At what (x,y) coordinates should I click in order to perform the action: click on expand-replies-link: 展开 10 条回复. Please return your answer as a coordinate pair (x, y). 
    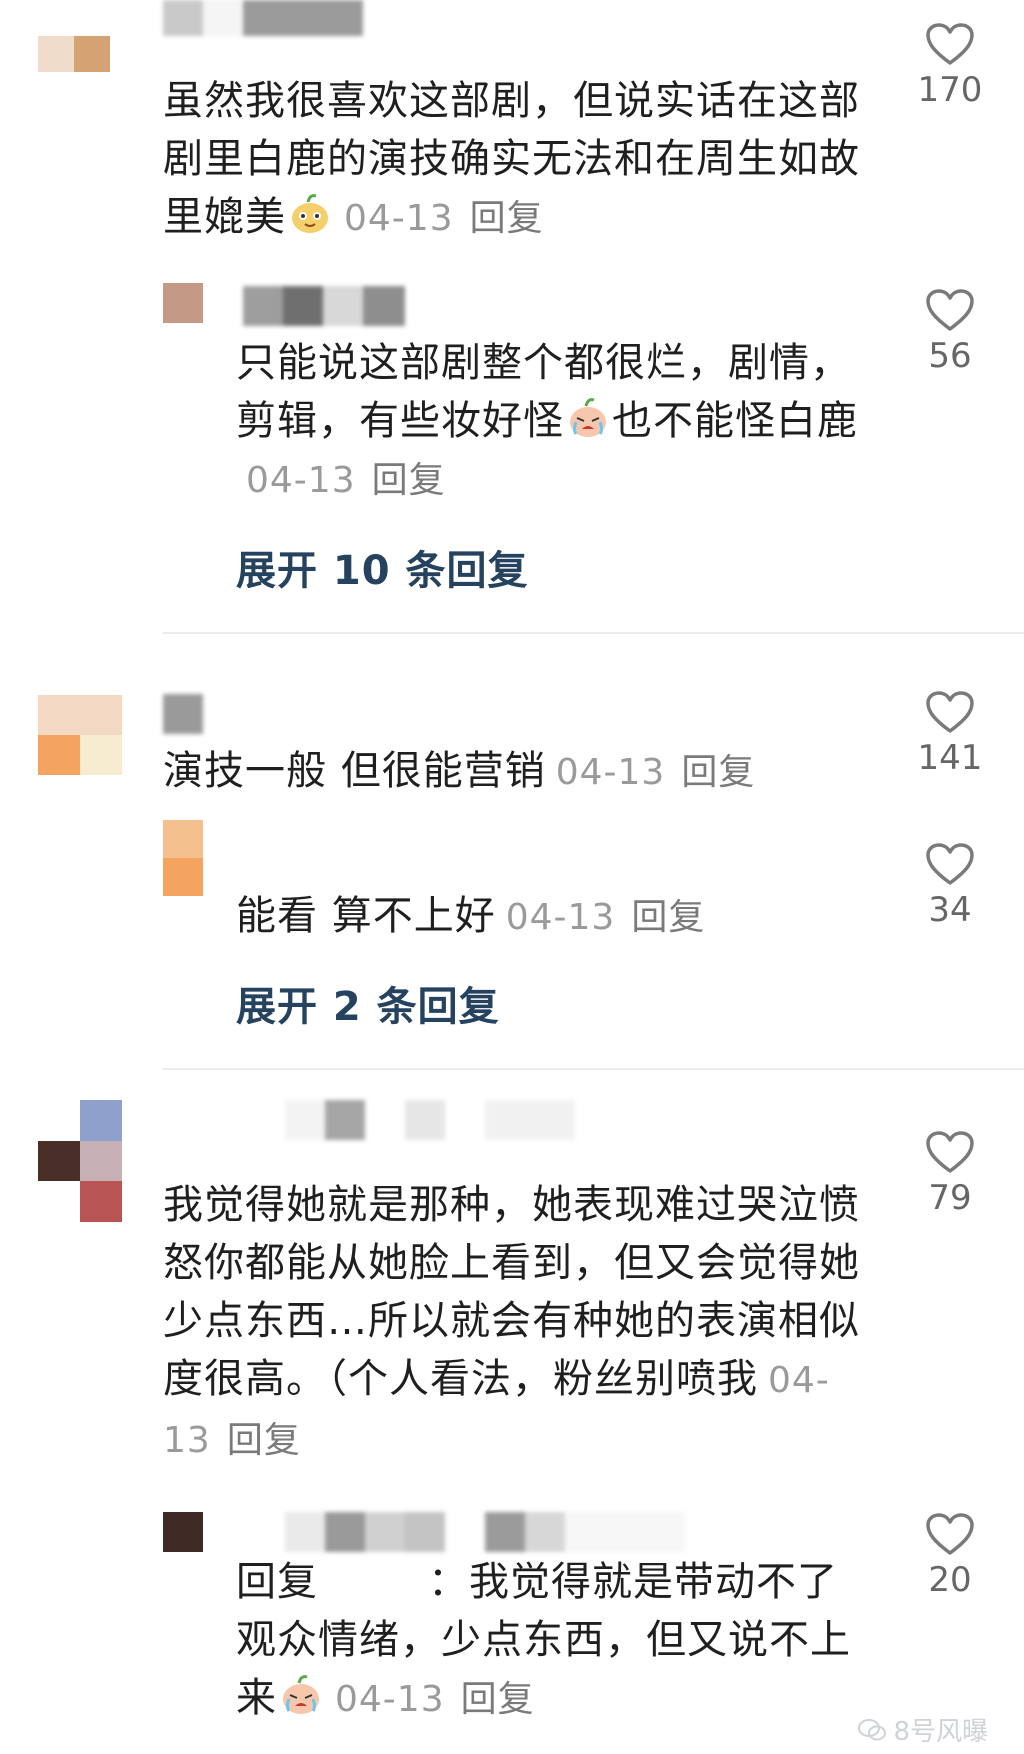
    Looking at the image, I should click on (382, 567).